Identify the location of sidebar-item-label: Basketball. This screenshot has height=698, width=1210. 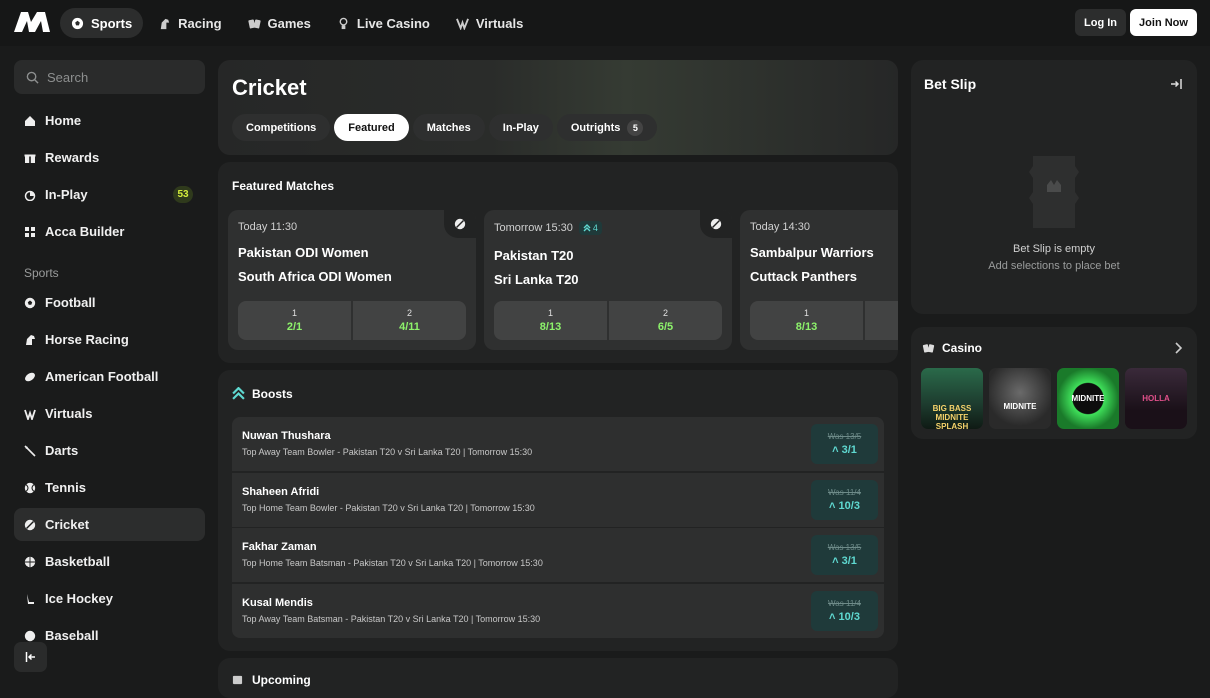
(78, 561).